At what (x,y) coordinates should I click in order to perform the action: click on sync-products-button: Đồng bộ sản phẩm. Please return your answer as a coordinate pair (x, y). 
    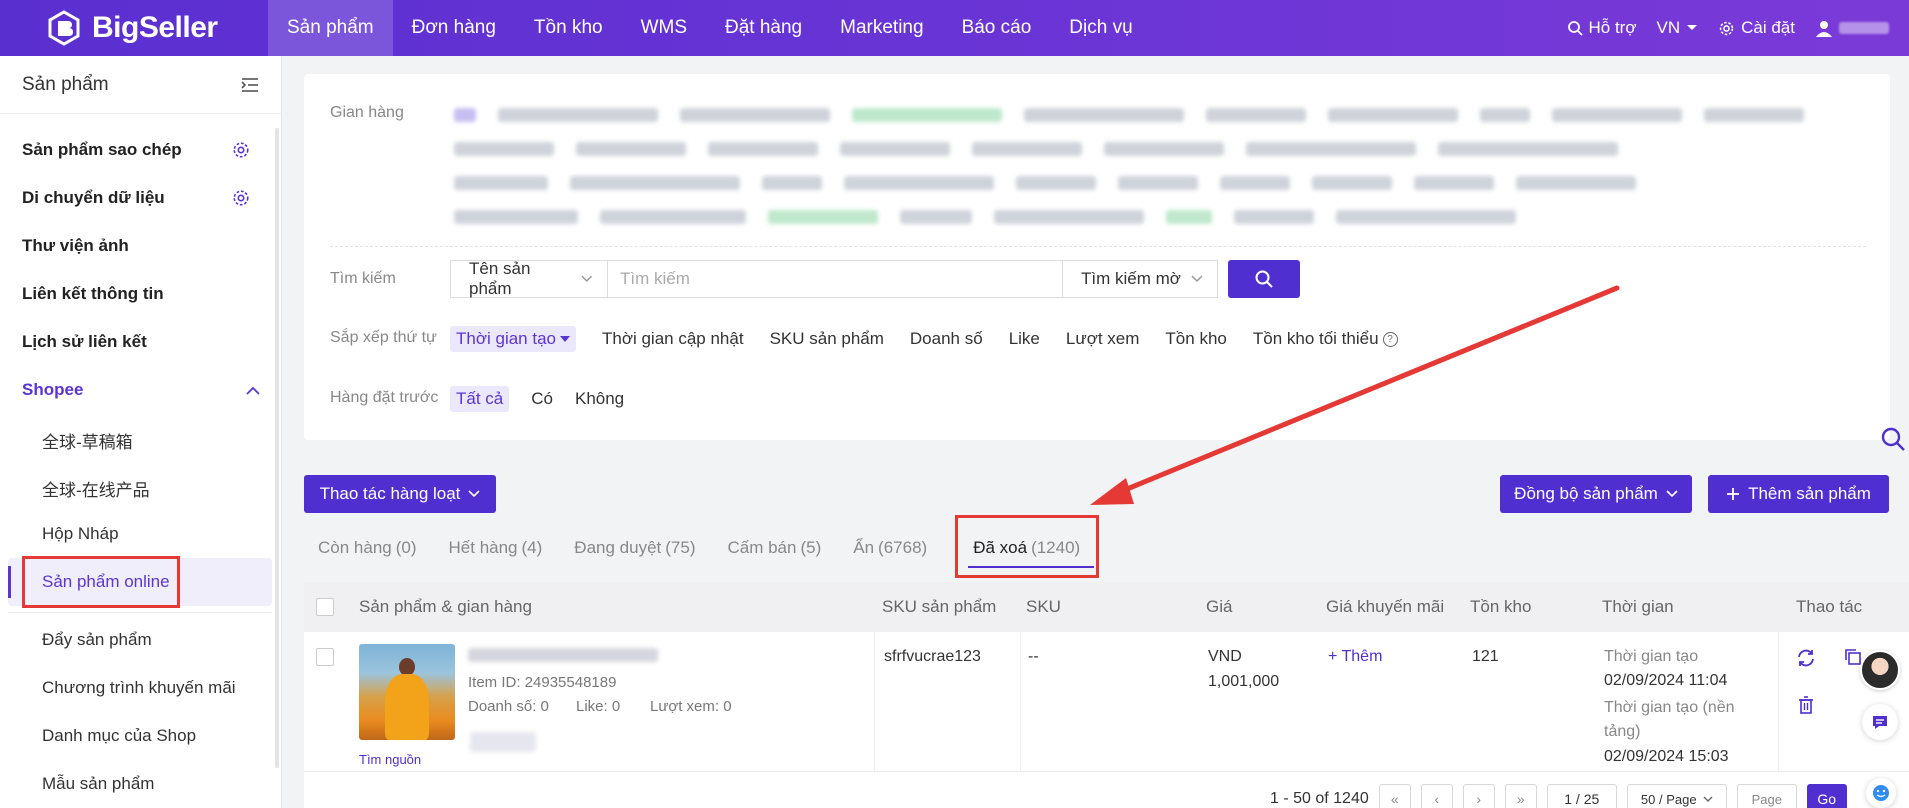
    Looking at the image, I should click on (1596, 494).